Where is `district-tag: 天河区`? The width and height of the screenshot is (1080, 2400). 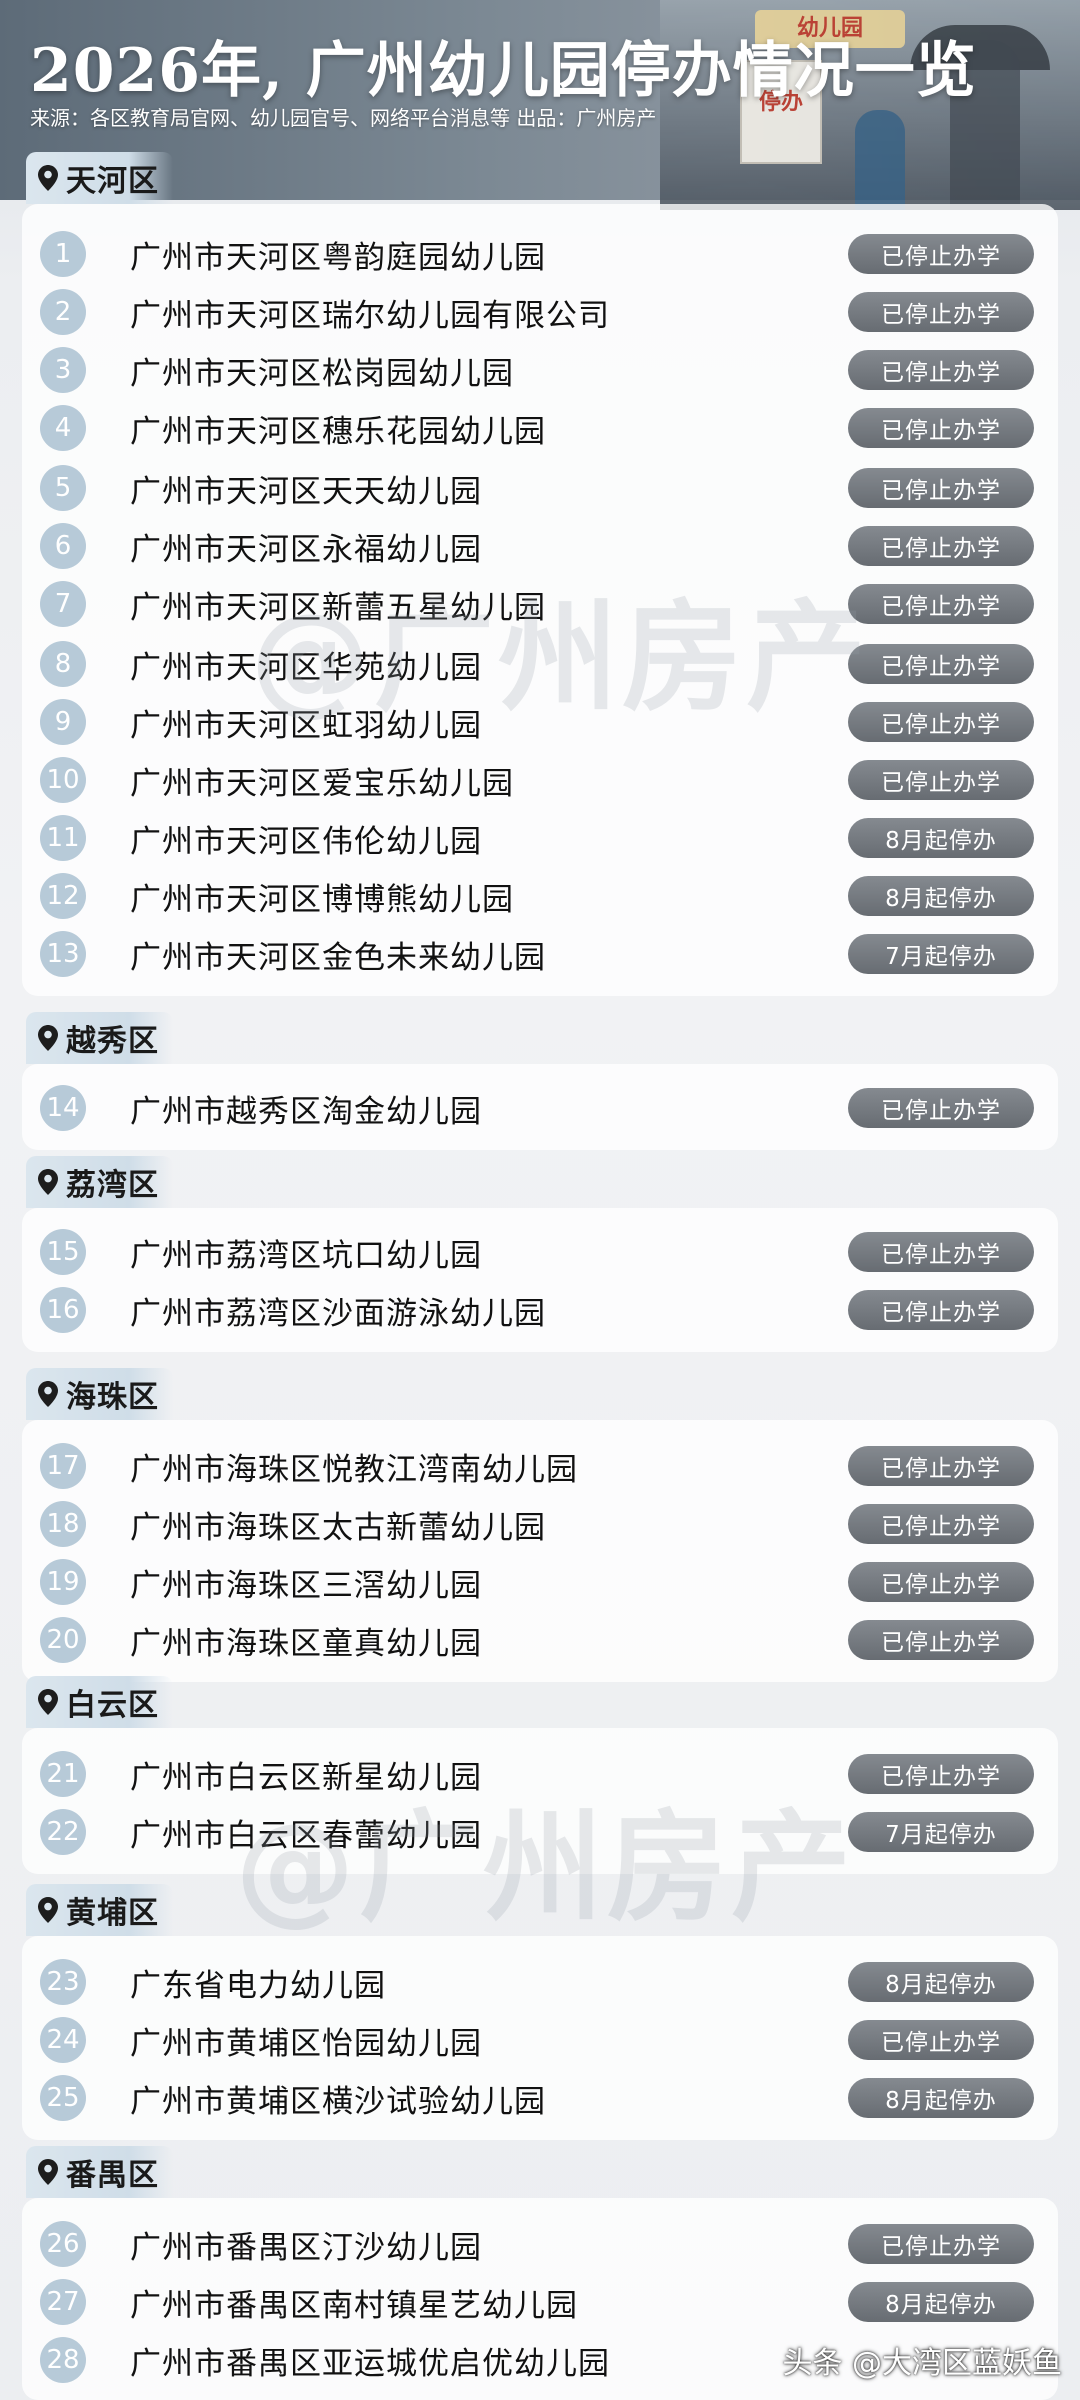 district-tag: 天河区 is located at coordinates (99, 178).